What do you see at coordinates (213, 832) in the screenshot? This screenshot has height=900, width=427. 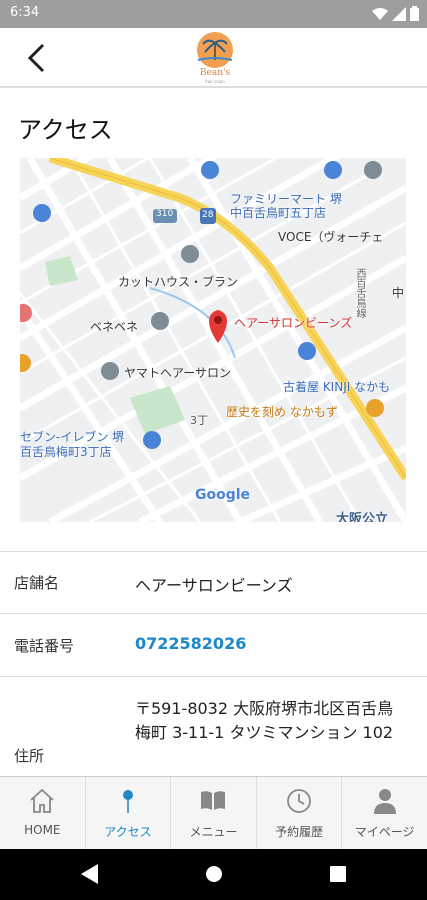 I see `nav-menu-label: メニュー` at bounding box center [213, 832].